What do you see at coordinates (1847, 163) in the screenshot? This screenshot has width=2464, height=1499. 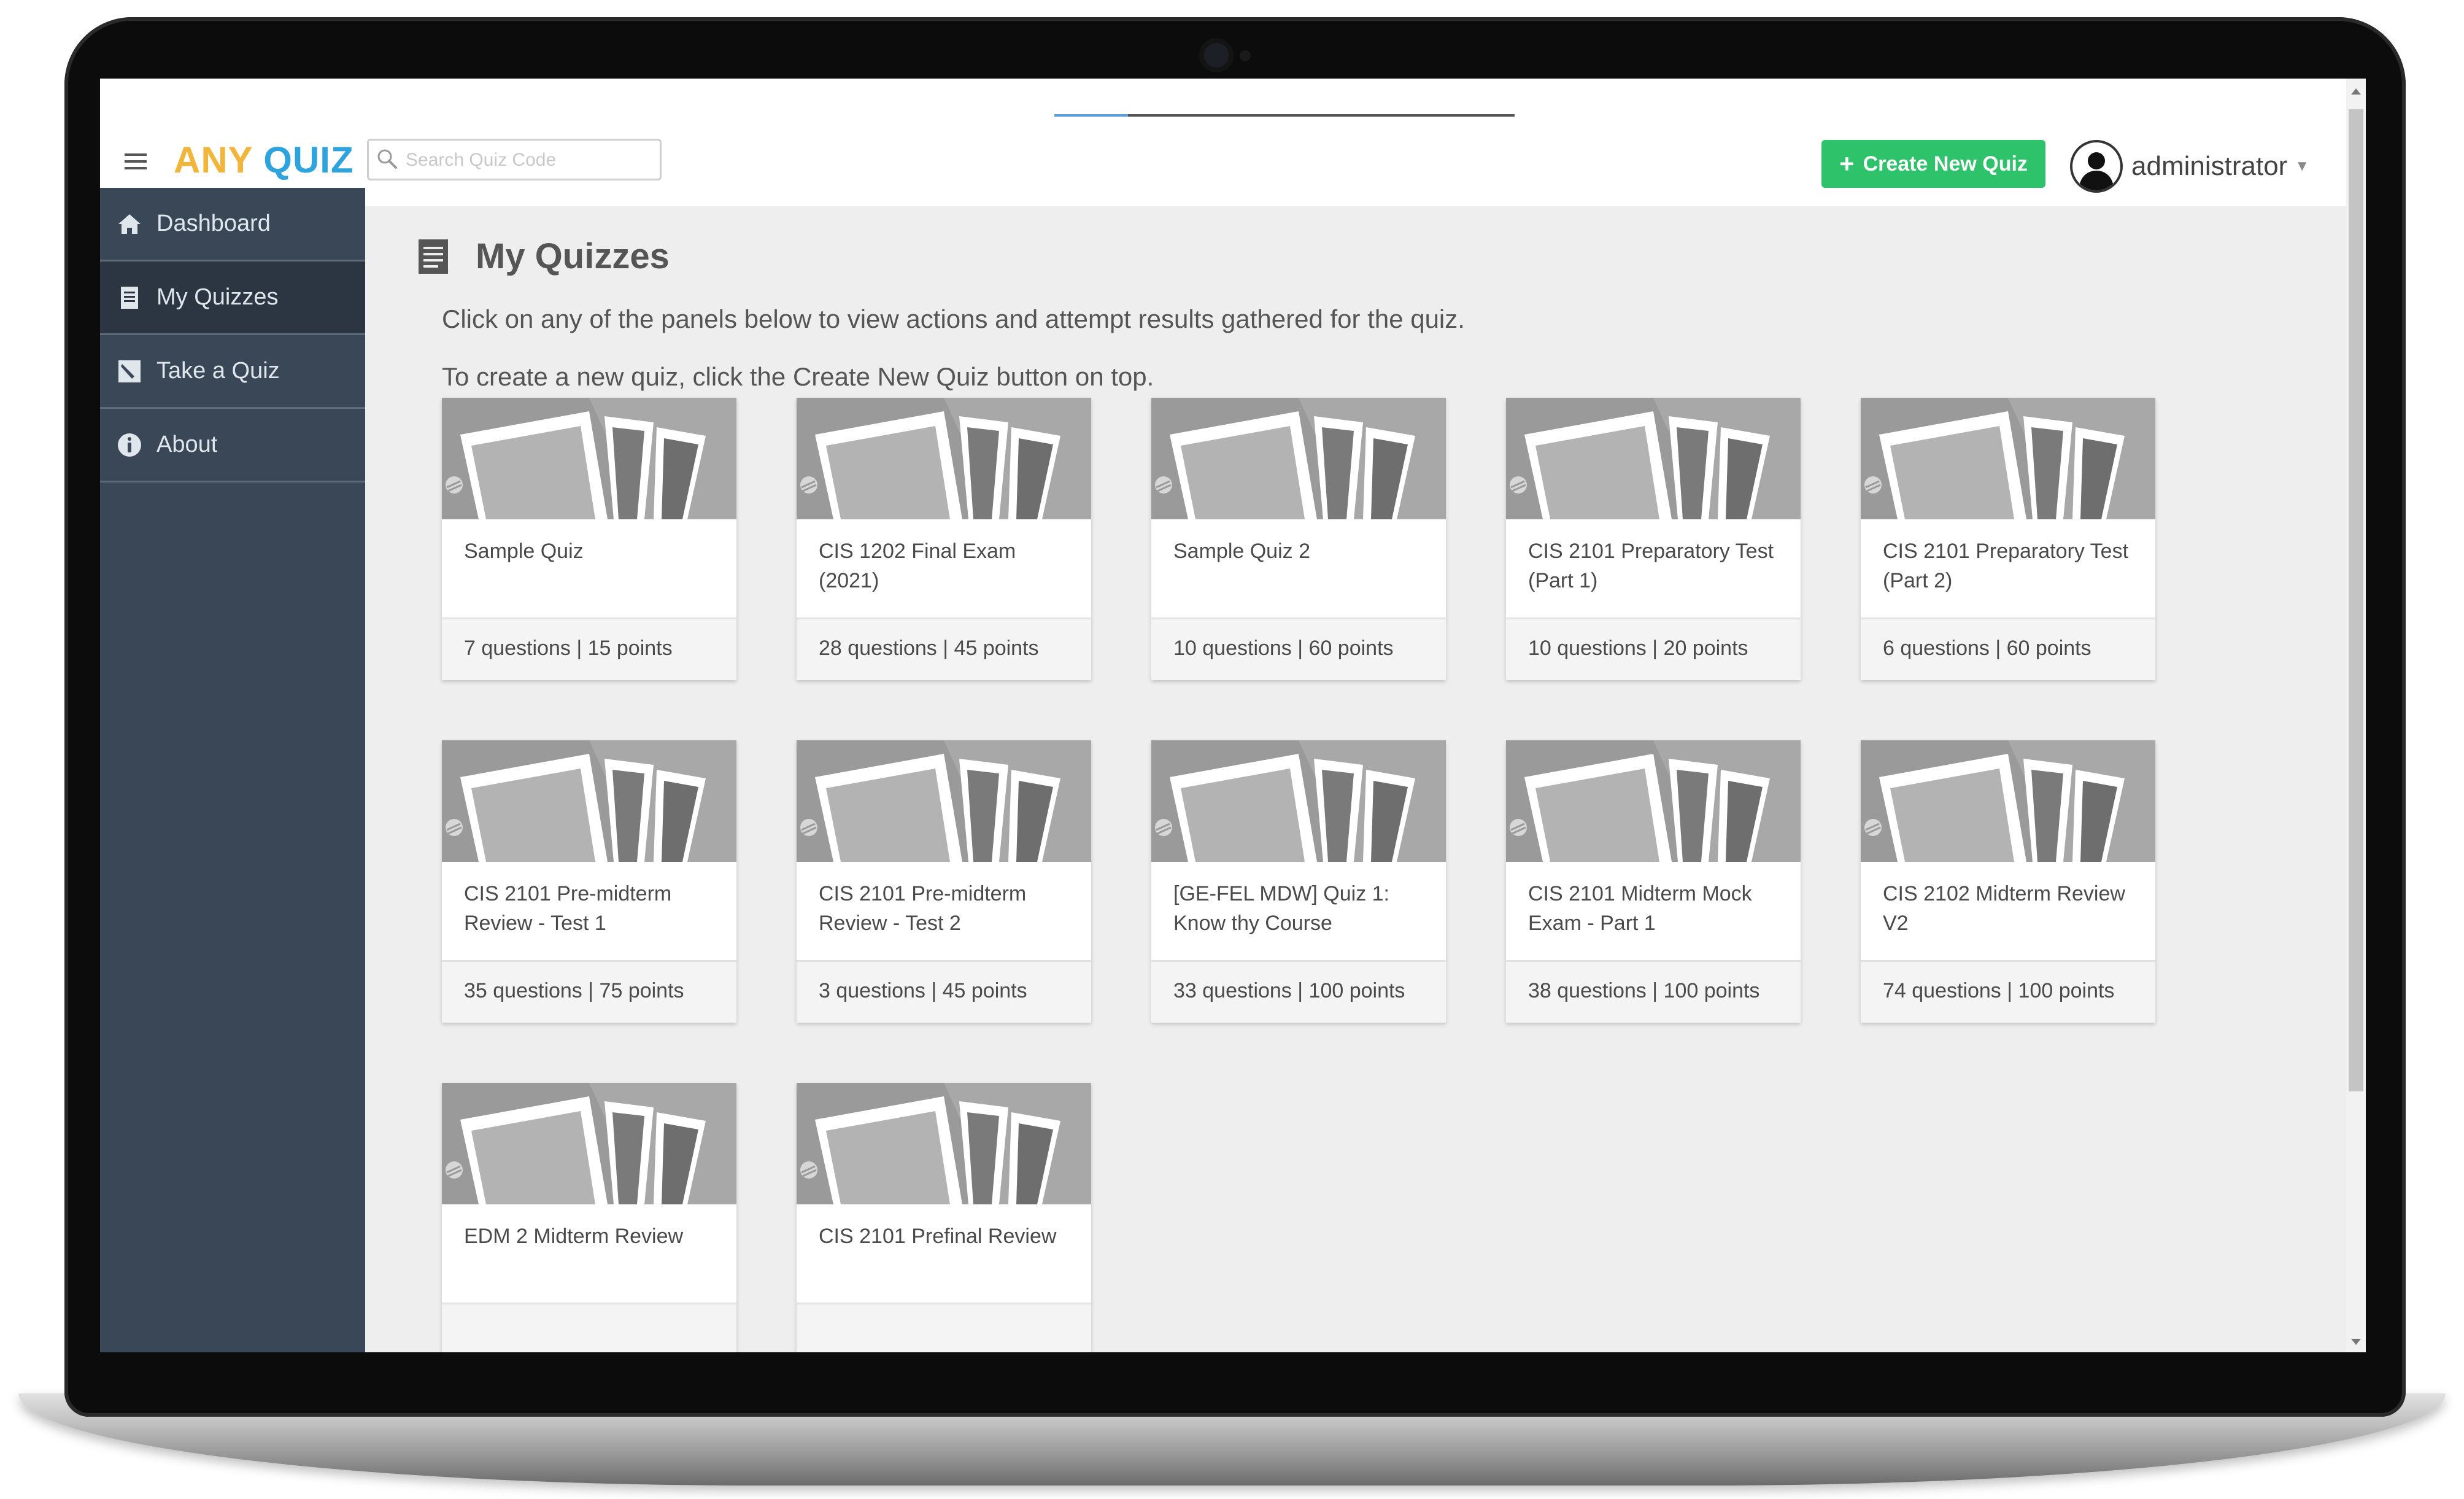 I see `plus-icon: +` at bounding box center [1847, 163].